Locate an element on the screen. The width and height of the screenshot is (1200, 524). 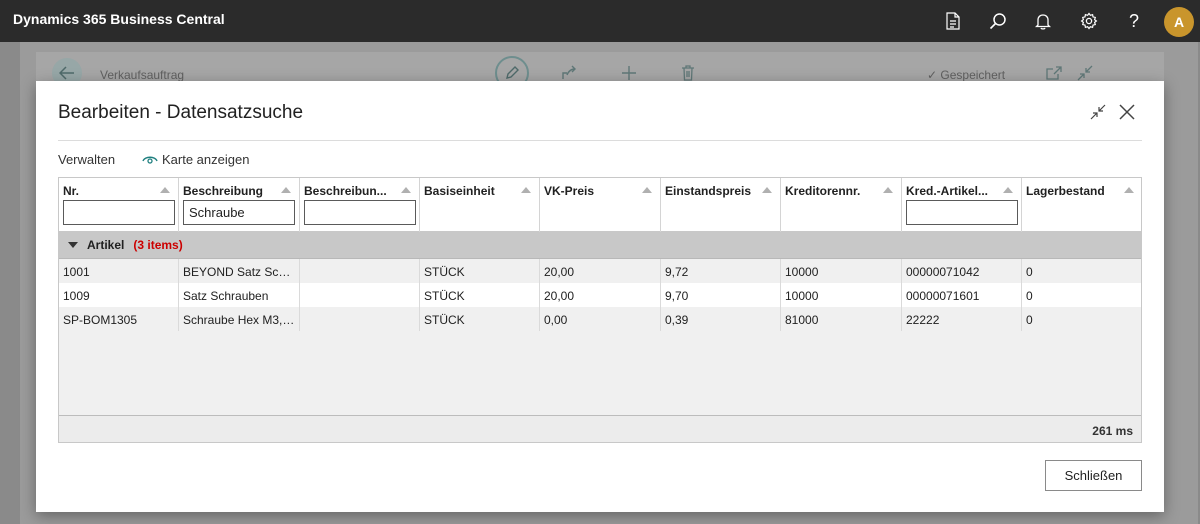
column-header-nr: Nr. is located at coordinates (119, 205).